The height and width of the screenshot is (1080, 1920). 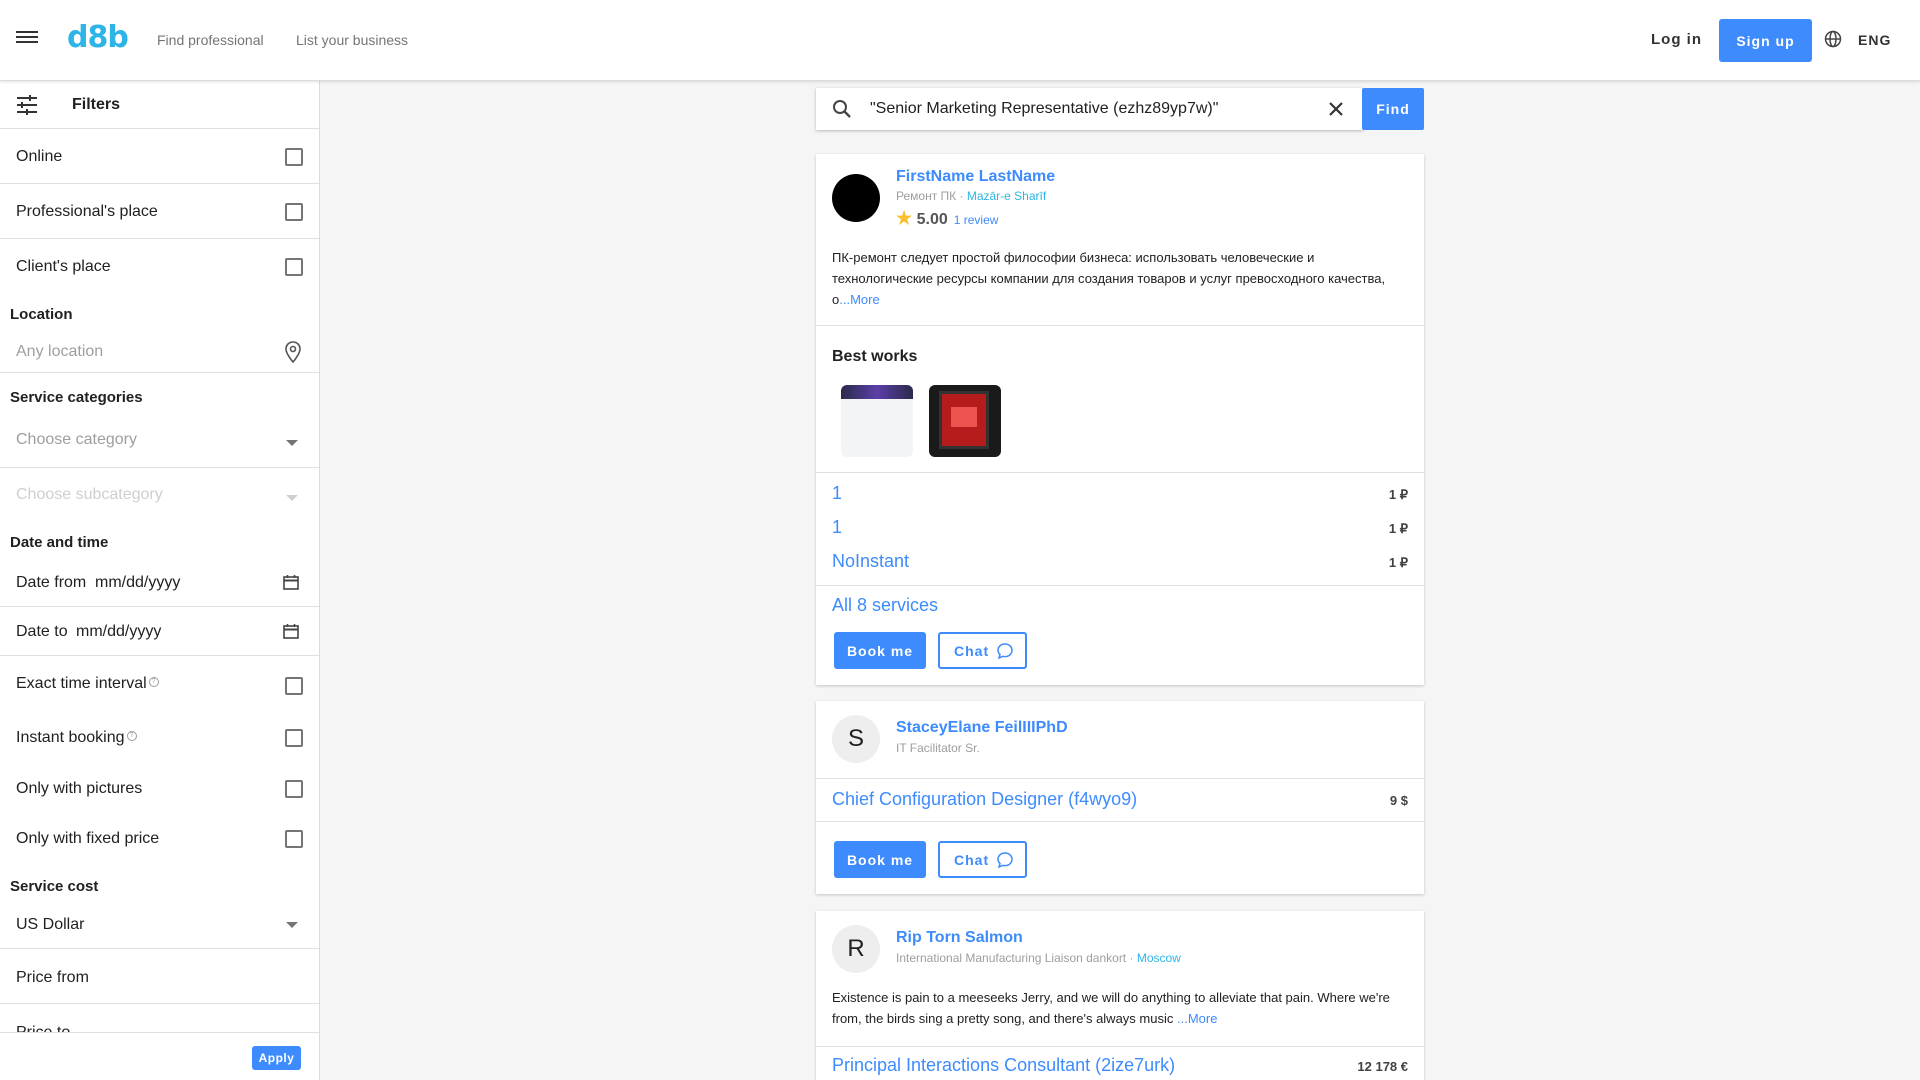 What do you see at coordinates (54, 886) in the screenshot?
I see `service-cost-heading: Service cost` at bounding box center [54, 886].